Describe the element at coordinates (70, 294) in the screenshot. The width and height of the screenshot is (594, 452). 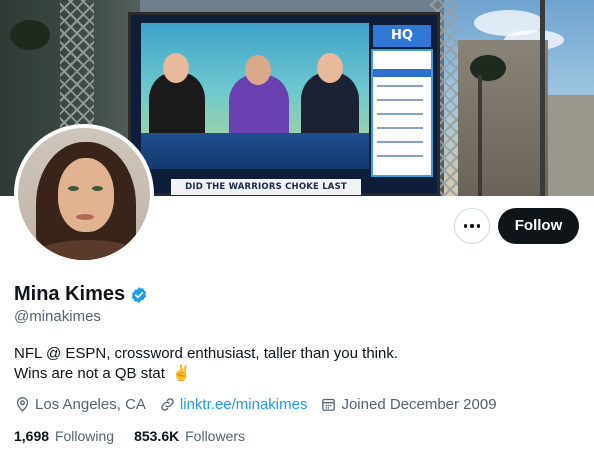
I see `profile-name: Mina Kimes` at that location.